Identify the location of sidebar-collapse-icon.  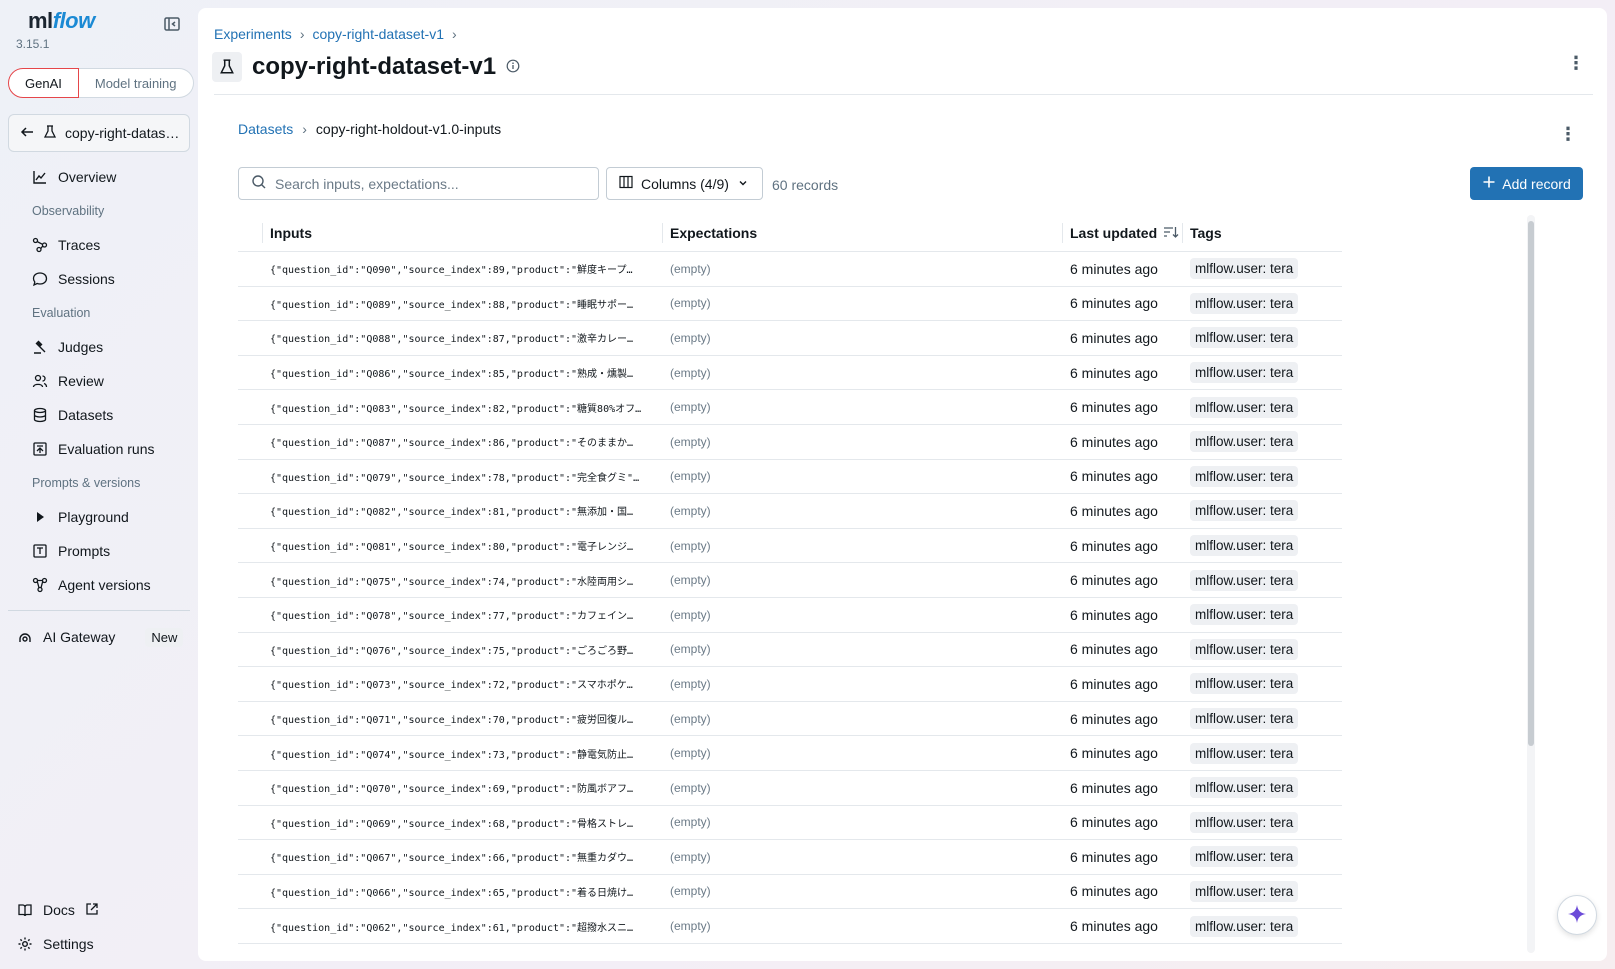
(172, 24).